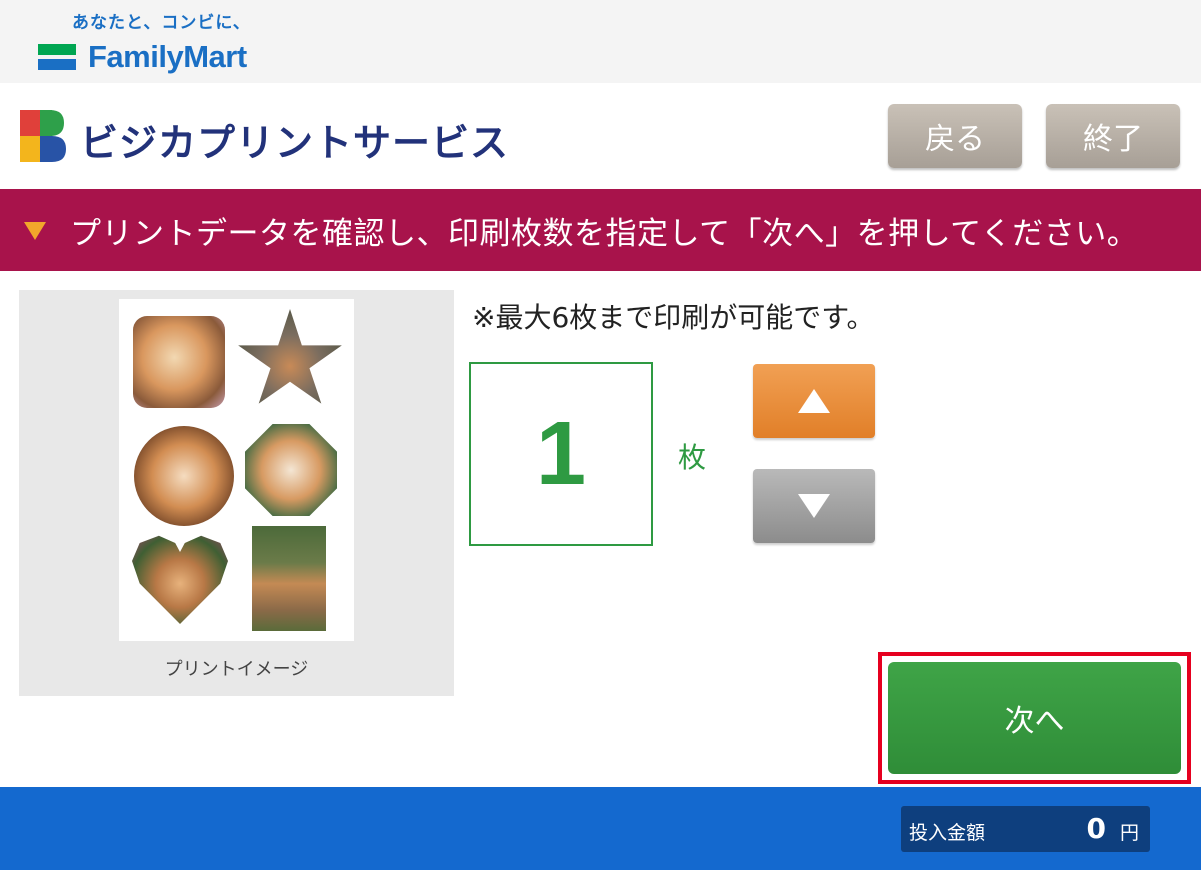 Image resolution: width=1201 pixels, height=870 pixels. I want to click on inserted-amount-label: 投入金額, so click(947, 833).